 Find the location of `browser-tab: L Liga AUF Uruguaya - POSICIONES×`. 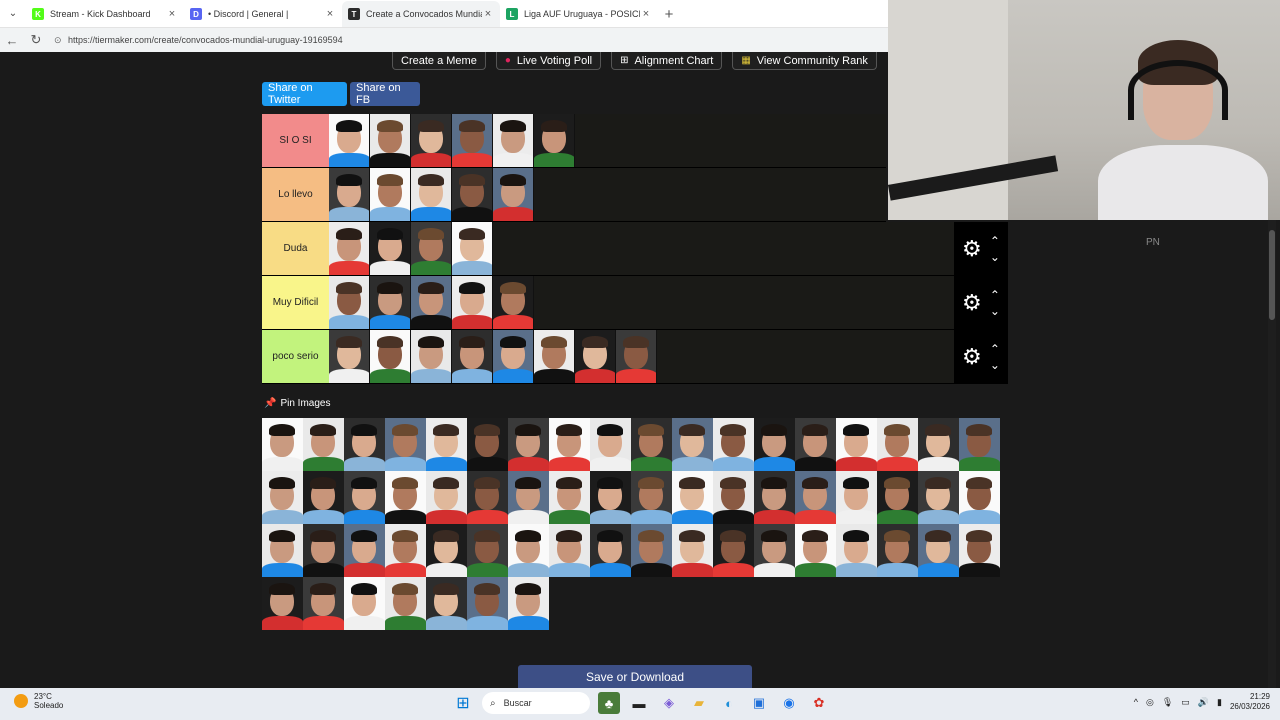

browser-tab: L Liga AUF Uruguaya - POSICIONES× is located at coordinates (579, 14).